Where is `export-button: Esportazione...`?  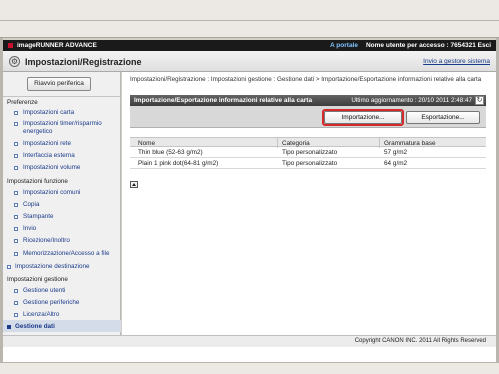 export-button: Esportazione... is located at coordinates (443, 117).